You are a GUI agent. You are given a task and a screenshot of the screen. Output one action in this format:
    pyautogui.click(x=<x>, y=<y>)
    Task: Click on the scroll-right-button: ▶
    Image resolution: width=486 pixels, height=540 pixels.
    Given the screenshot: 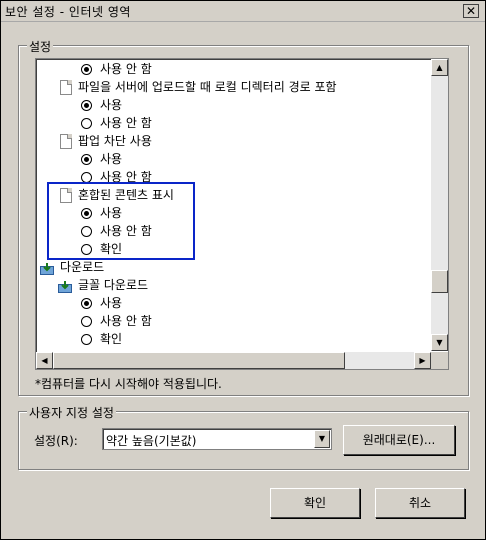 What is the action you would take?
    pyautogui.click(x=422, y=360)
    